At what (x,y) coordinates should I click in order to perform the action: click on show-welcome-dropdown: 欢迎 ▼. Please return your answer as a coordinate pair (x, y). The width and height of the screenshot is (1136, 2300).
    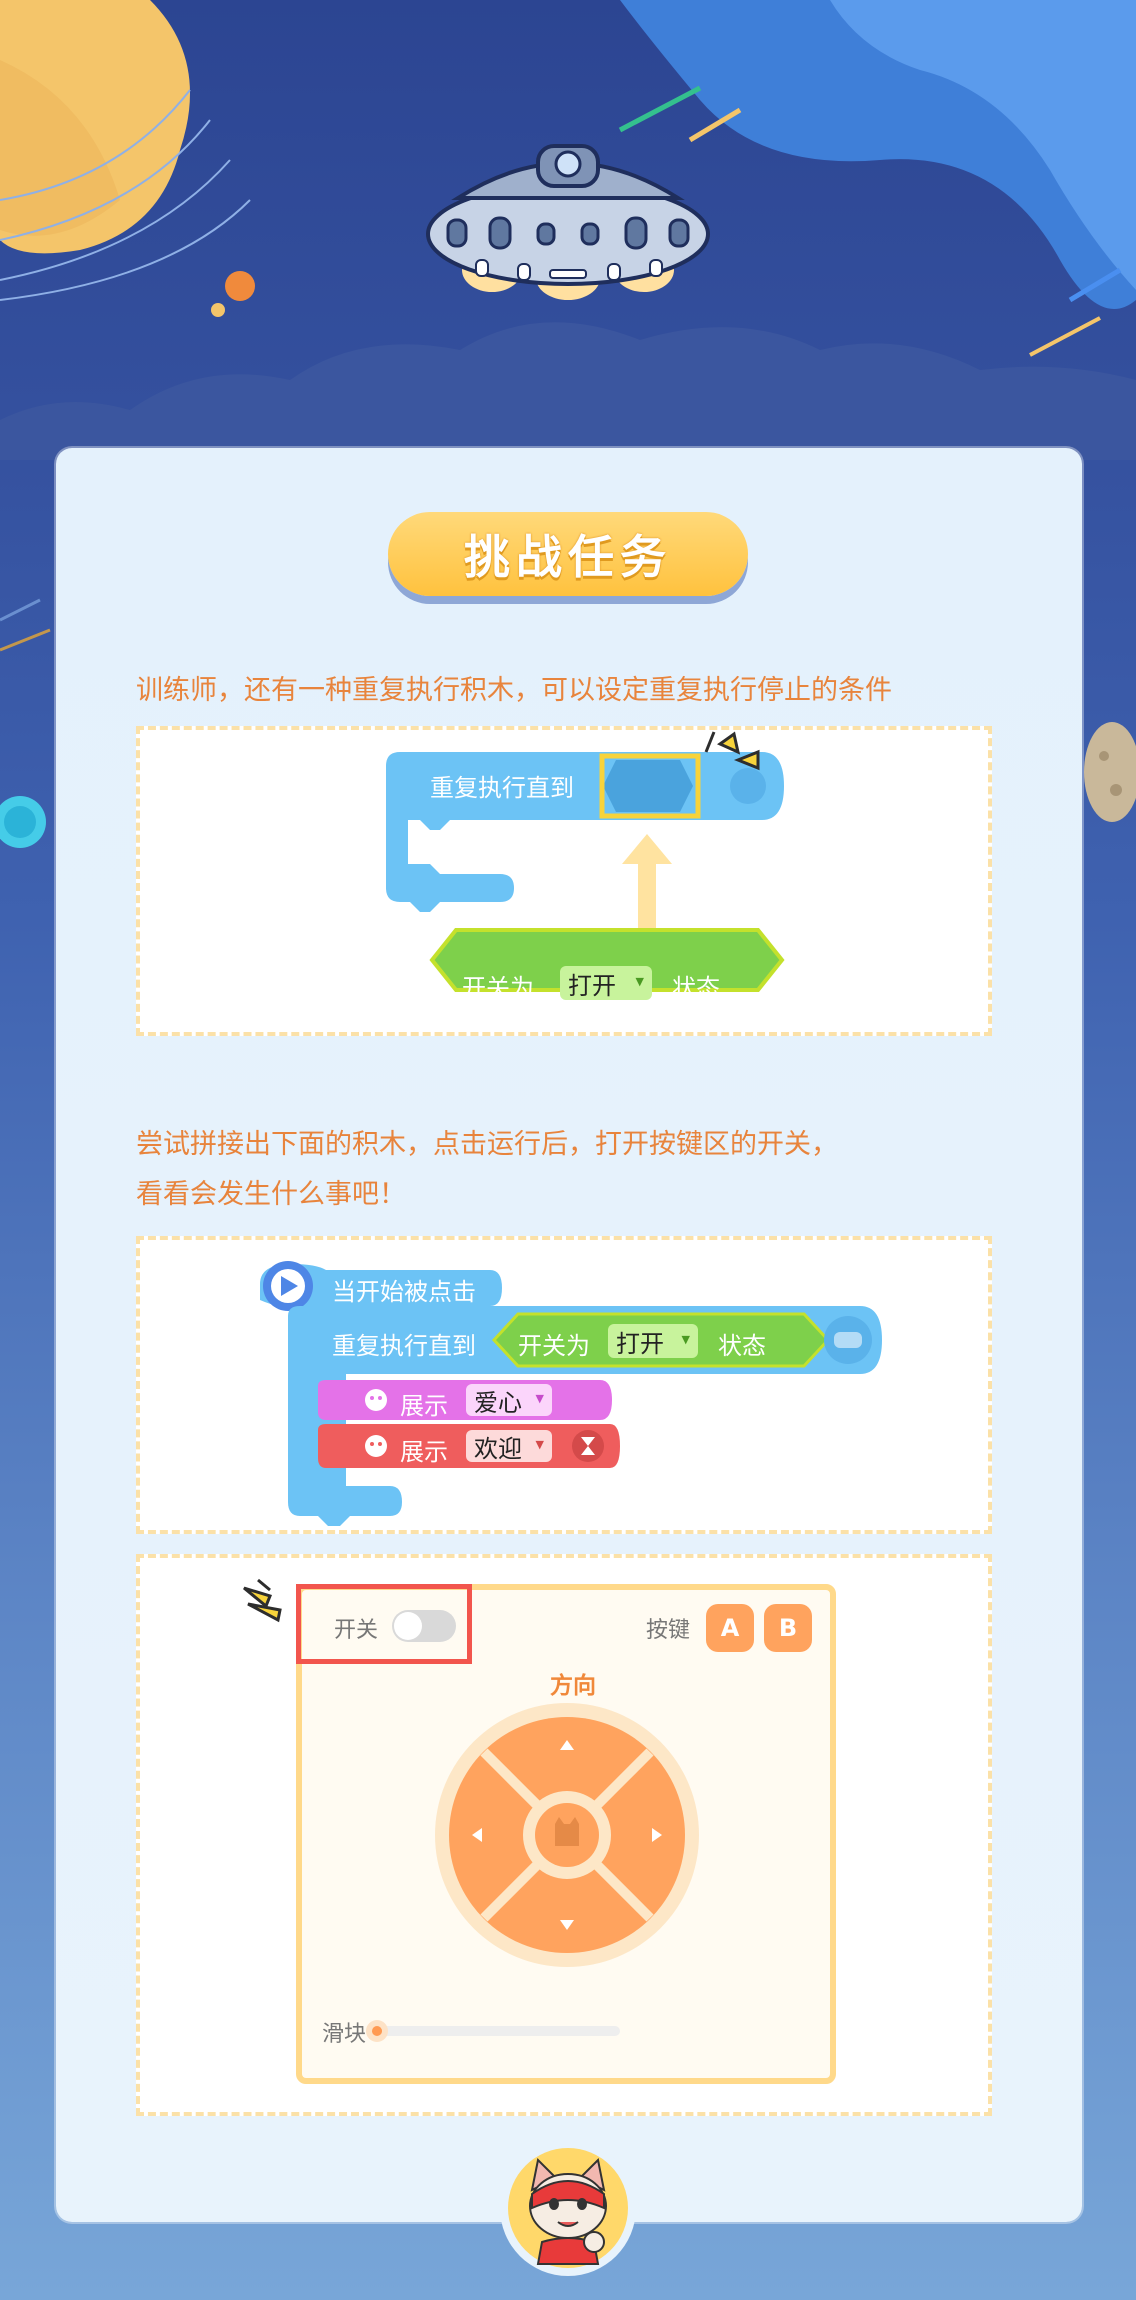
    Looking at the image, I should click on (509, 1446).